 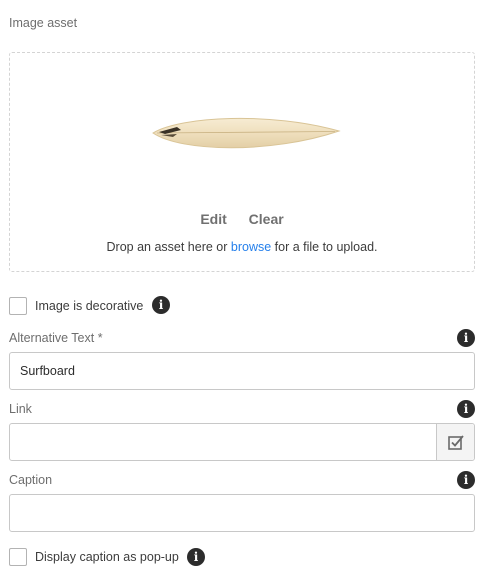 What do you see at coordinates (107, 557) in the screenshot?
I see `caption-popup-label: Display caption as pop-up` at bounding box center [107, 557].